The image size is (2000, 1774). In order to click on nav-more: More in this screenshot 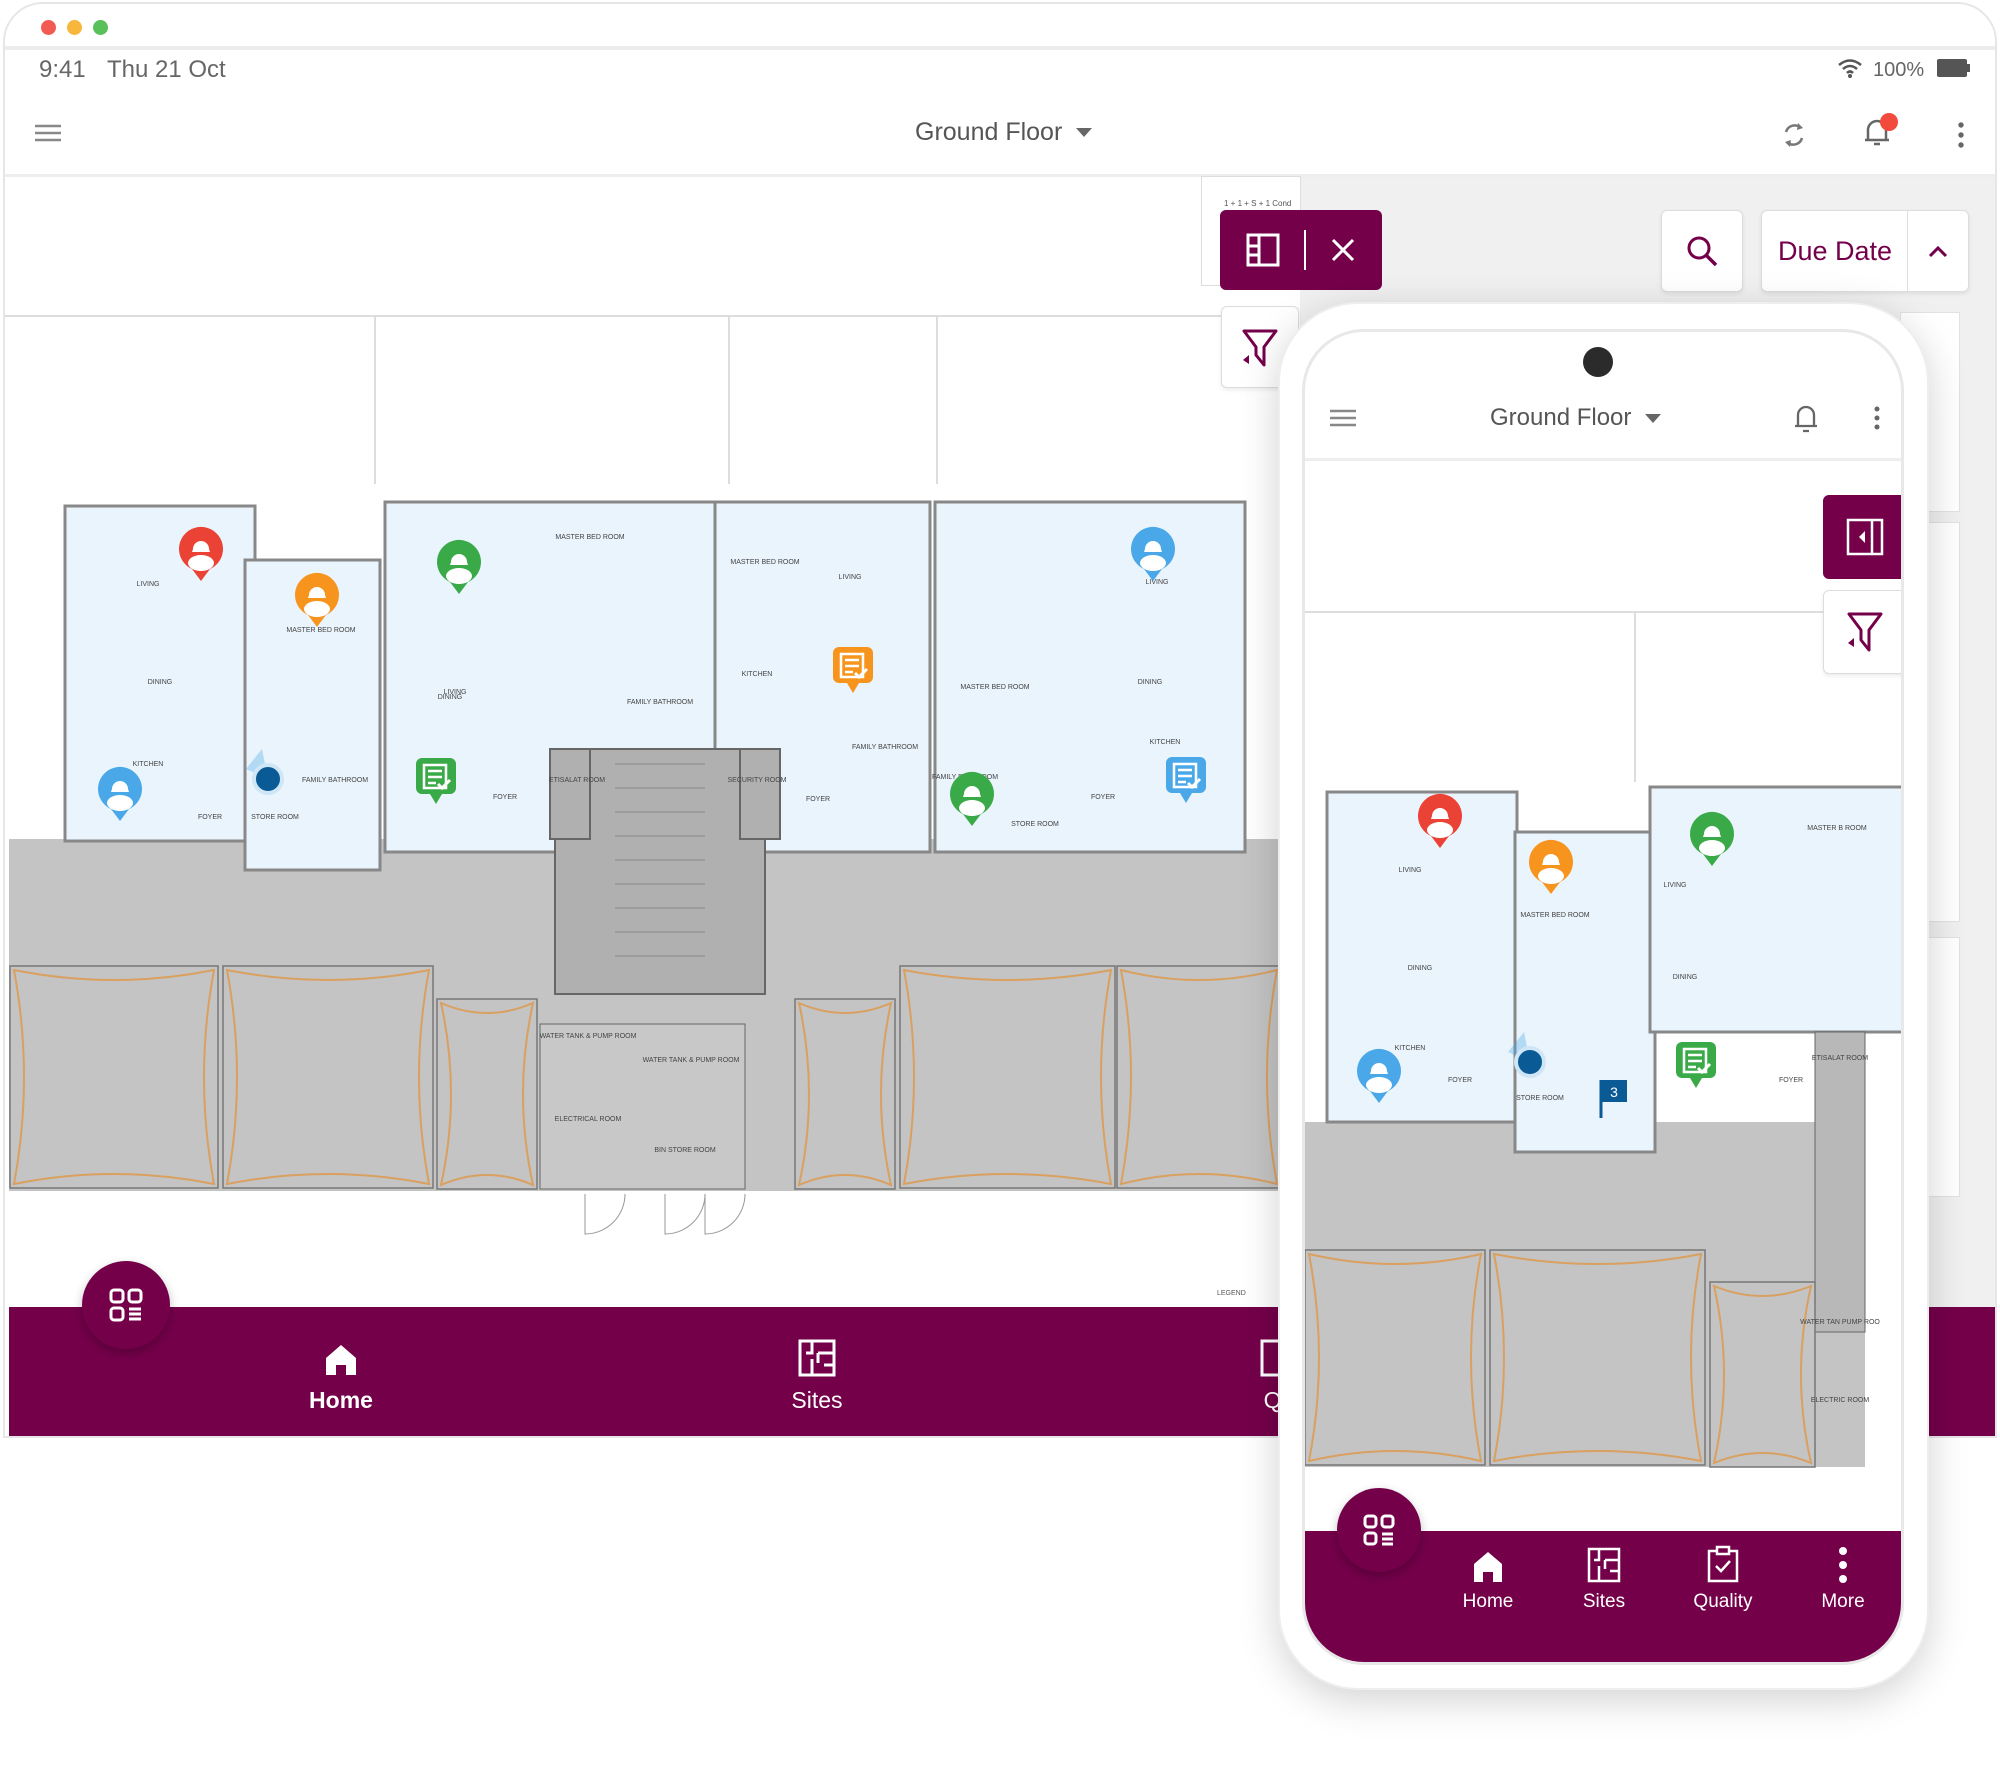, I will do `click(1843, 1580)`.